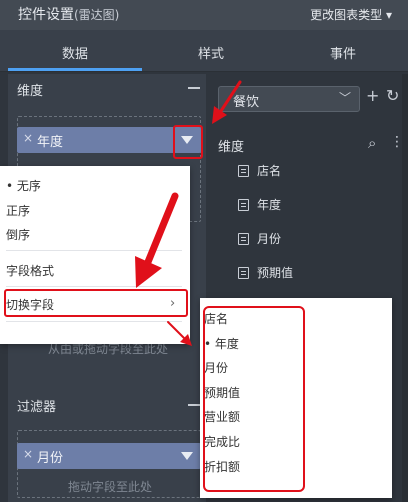  I want to click on switch-field-highlight-box, so click(96, 303).